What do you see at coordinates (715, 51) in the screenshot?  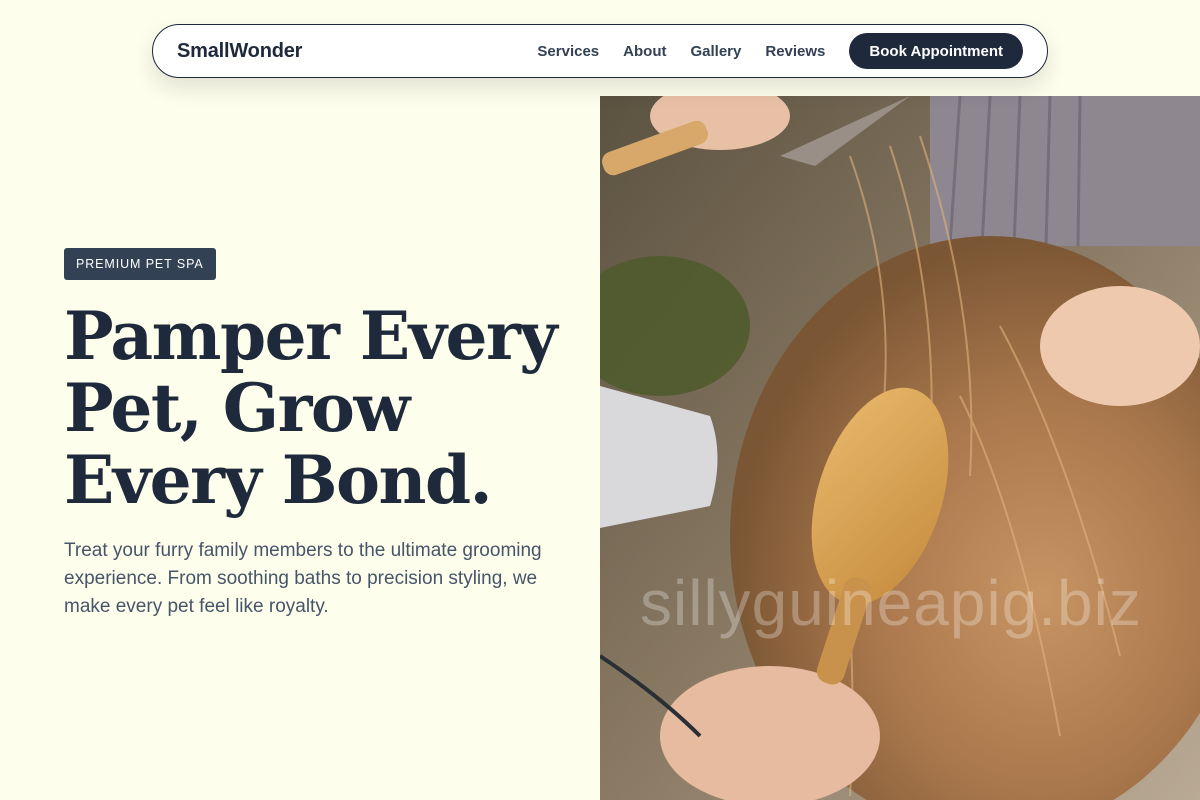 I see `nav-link-gallery: Gallery` at bounding box center [715, 51].